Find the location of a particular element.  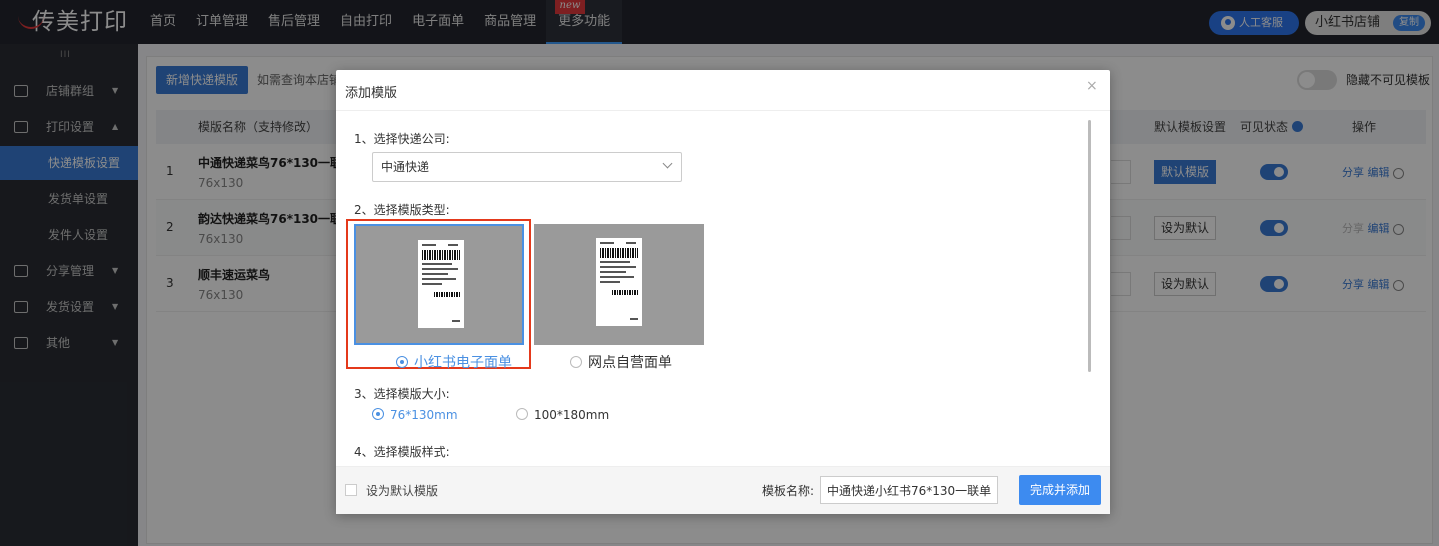

type-radio-outlet: 网点自营面单 is located at coordinates (621, 362).